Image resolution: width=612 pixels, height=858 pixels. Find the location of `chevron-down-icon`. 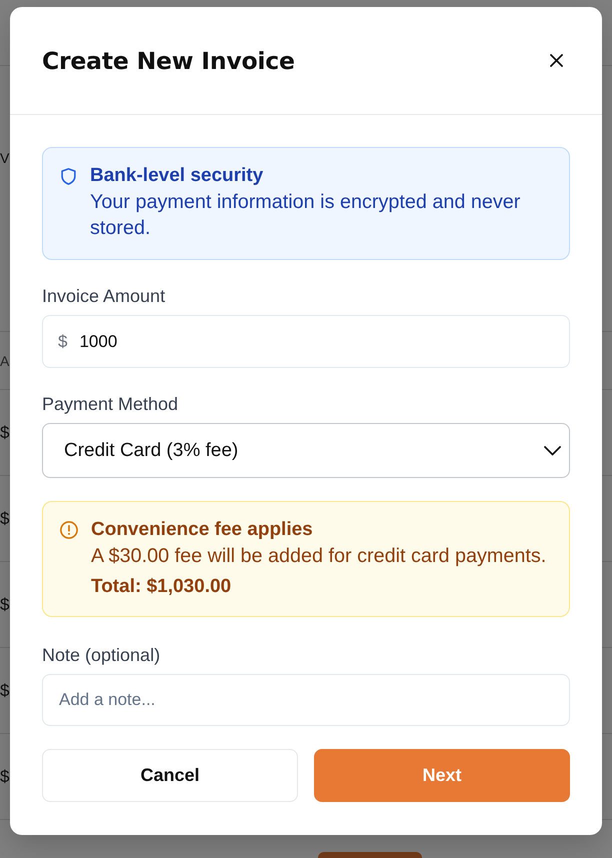

chevron-down-icon is located at coordinates (552, 451).